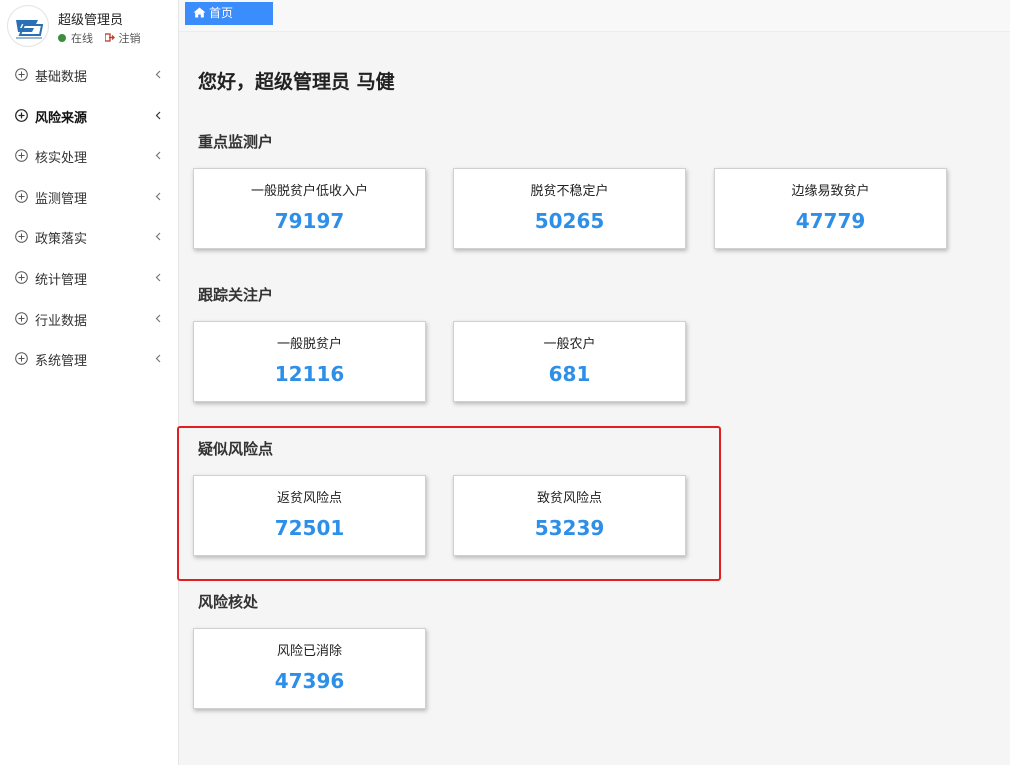  Describe the element at coordinates (309, 208) in the screenshot. I see `stat-card: 一般脱贫户低收入户 79197` at that location.